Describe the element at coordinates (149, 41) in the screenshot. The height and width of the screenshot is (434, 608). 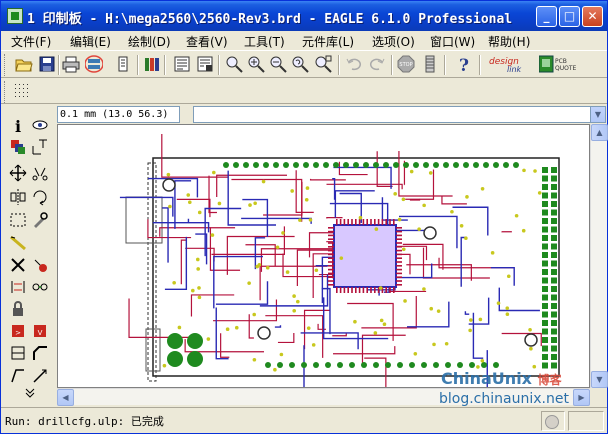
I see `menu-draw: 绘制(D)` at that location.